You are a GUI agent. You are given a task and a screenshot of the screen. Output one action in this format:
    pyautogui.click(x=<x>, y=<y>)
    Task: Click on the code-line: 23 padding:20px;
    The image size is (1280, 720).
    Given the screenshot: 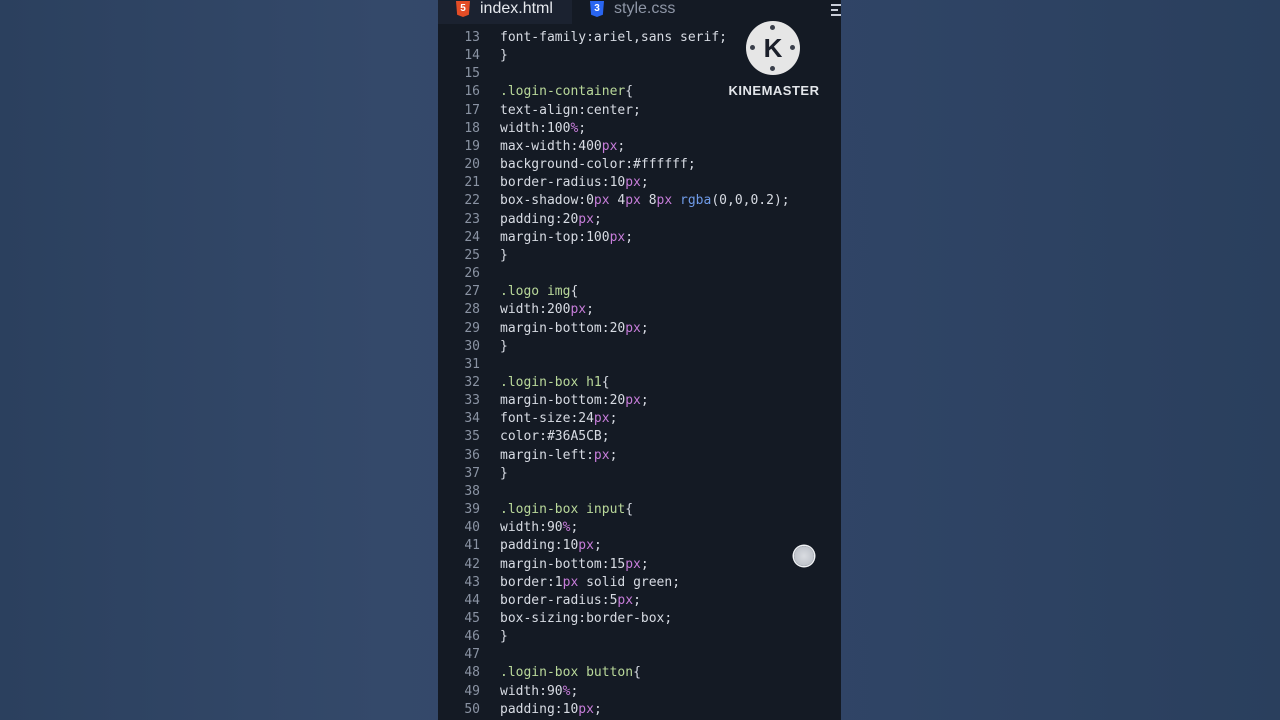 What is the action you would take?
    pyautogui.click(x=639, y=220)
    